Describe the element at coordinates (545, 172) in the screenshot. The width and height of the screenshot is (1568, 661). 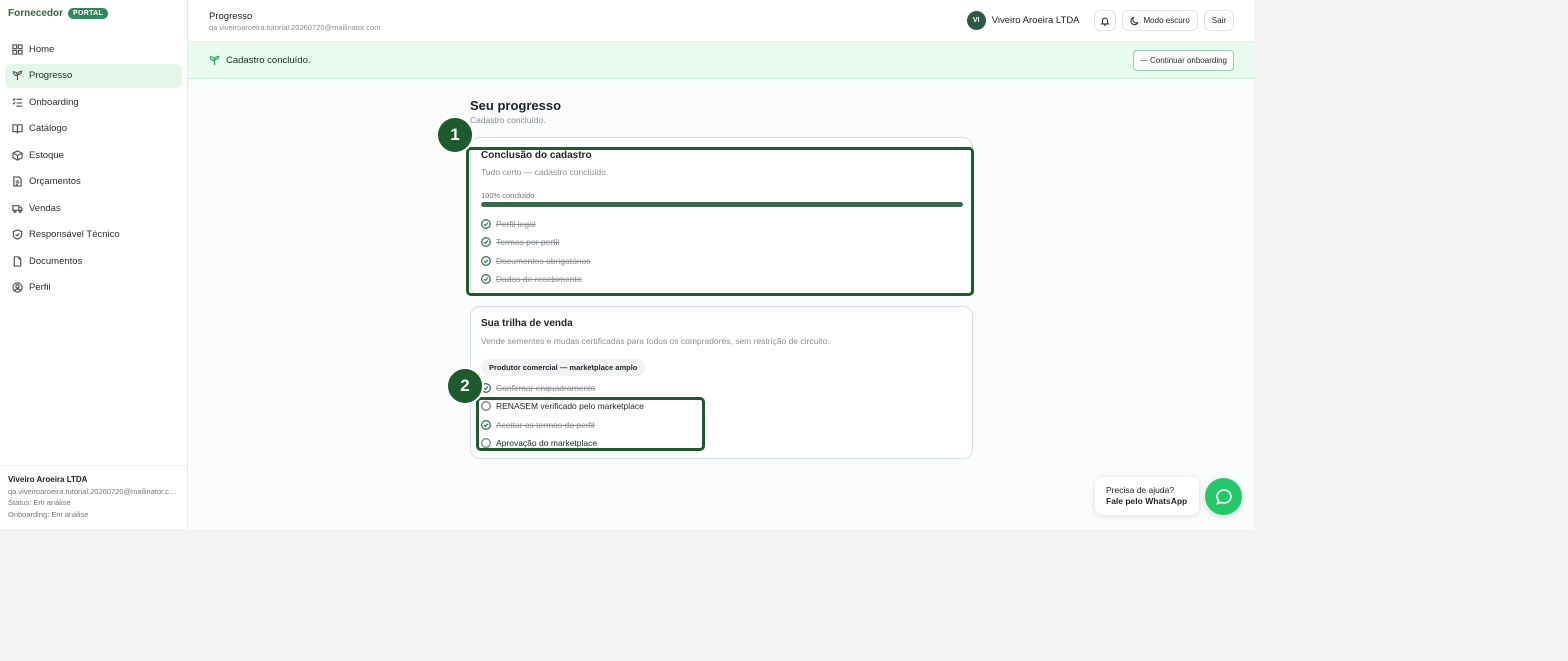
I see `completion-card-description: Tudo certo — cadastro concluído.` at that location.